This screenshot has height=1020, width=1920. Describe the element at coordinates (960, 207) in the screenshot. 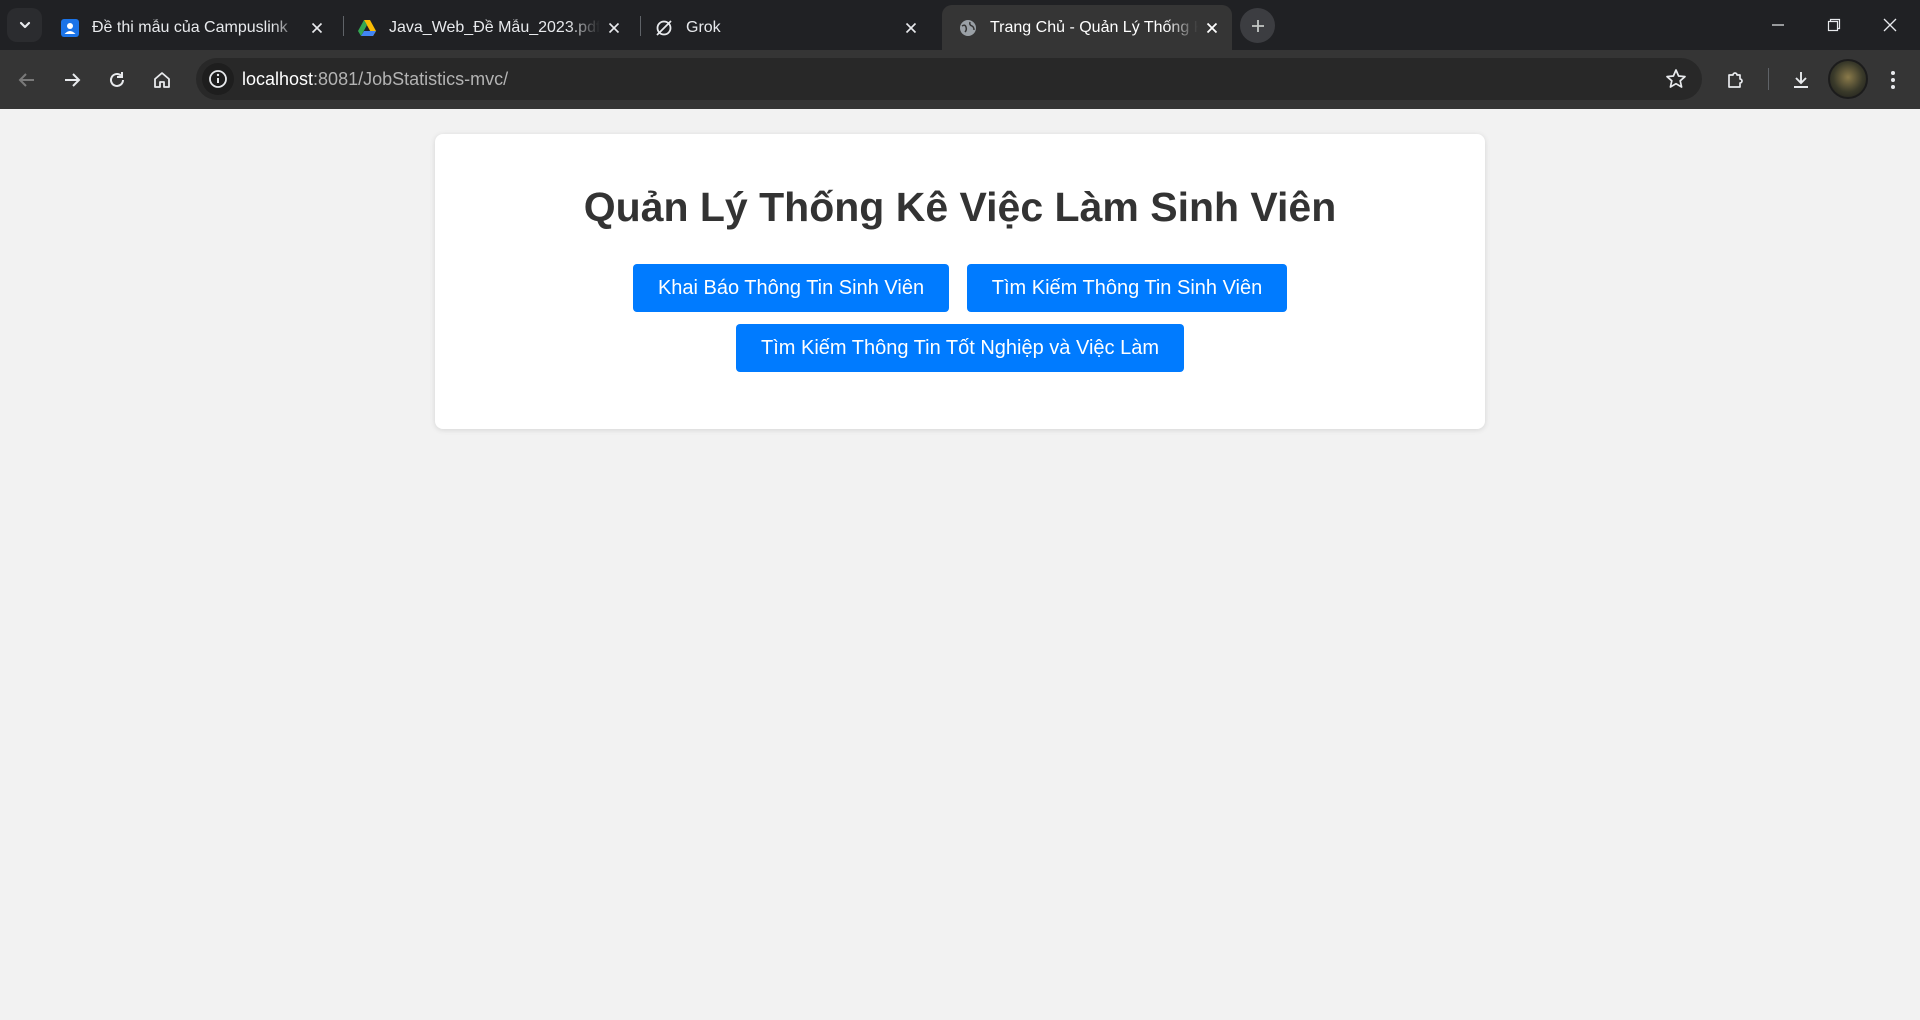

I see `page-title: Quản Lý Thống Kê Việc Làm Sinh Viên` at that location.